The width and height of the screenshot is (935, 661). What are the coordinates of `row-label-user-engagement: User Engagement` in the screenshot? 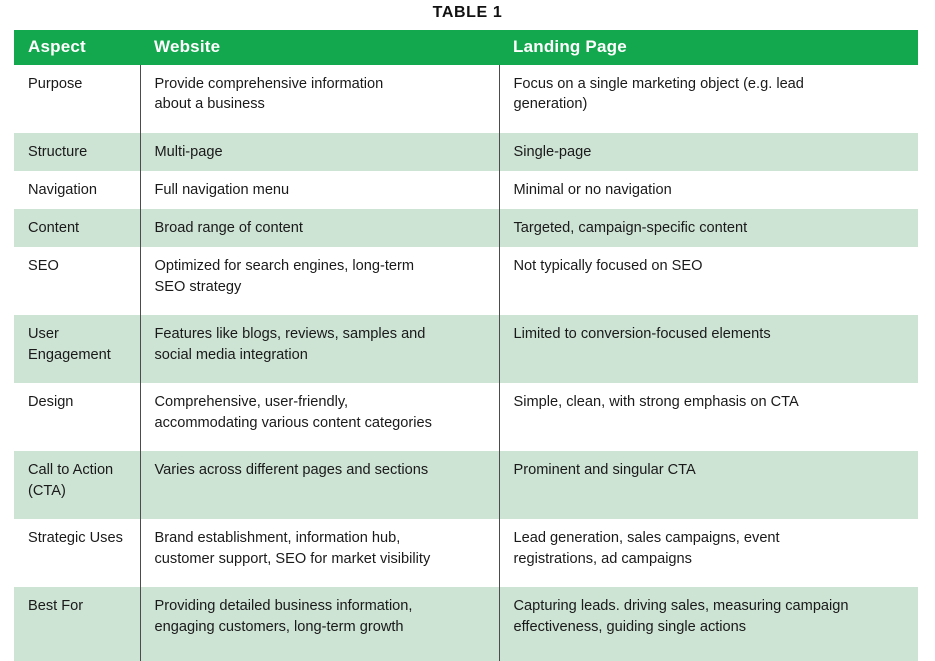 It's located at (77, 349).